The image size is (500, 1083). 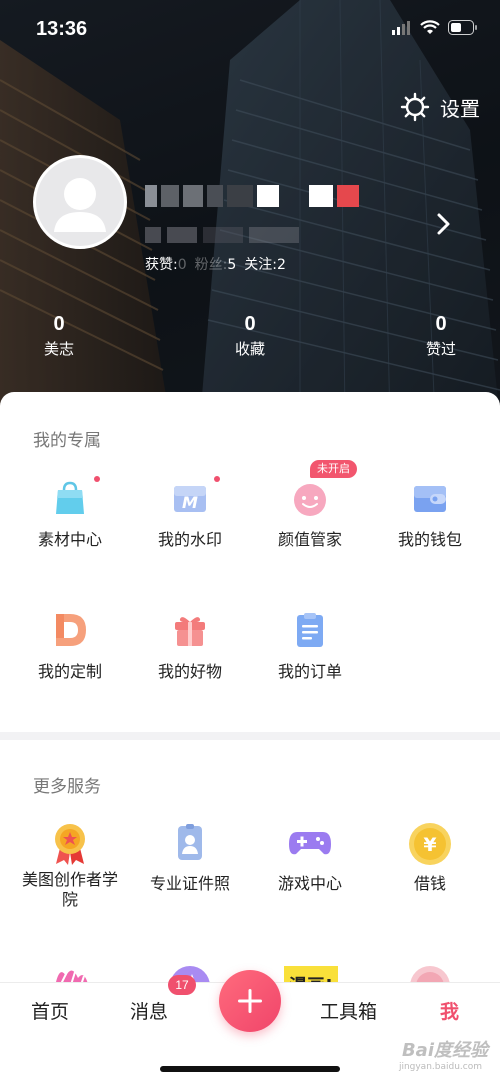 I want to click on create-button, so click(x=250, y=1001).